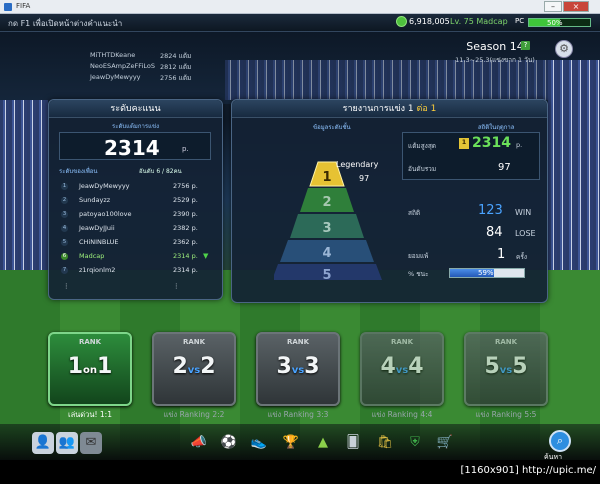 This screenshot has width=600, height=484. What do you see at coordinates (168, 56) in the screenshot?
I see `notice-score: 2824` at bounding box center [168, 56].